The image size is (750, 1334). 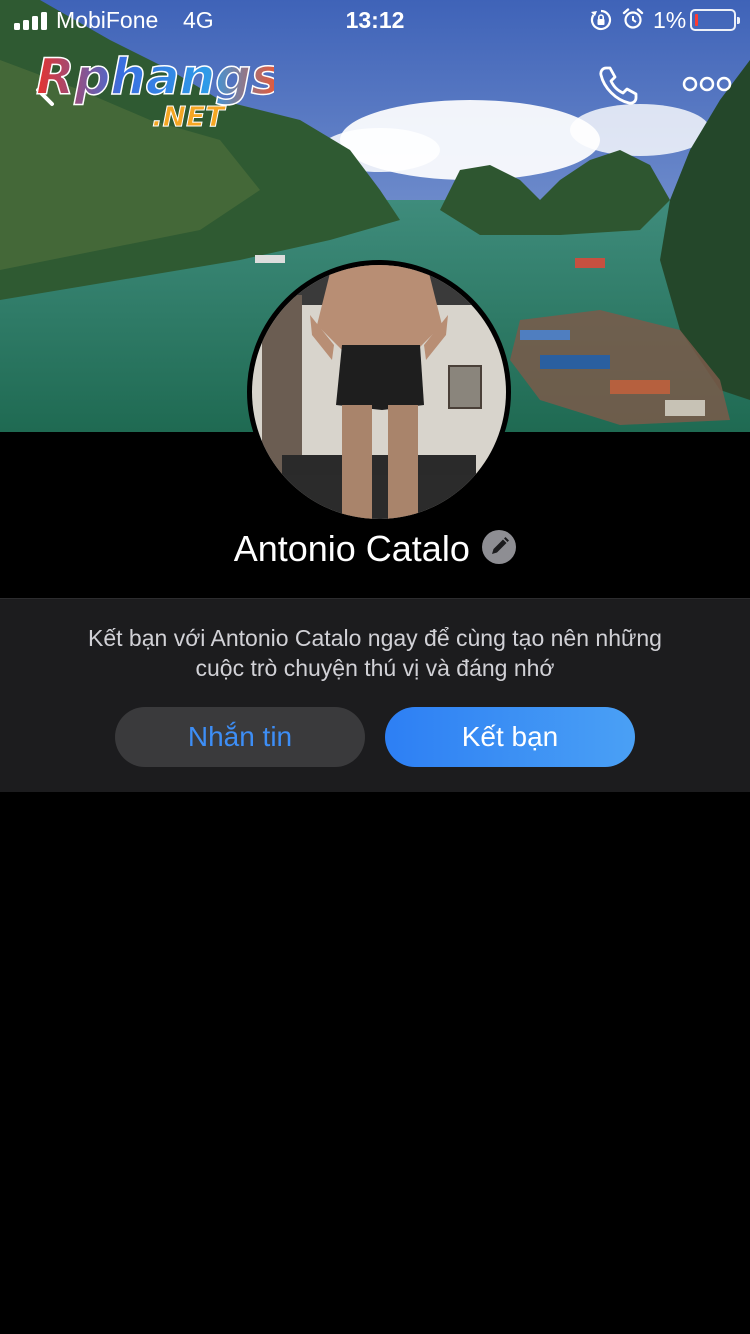 I want to click on pencil-icon, so click(x=499, y=547).